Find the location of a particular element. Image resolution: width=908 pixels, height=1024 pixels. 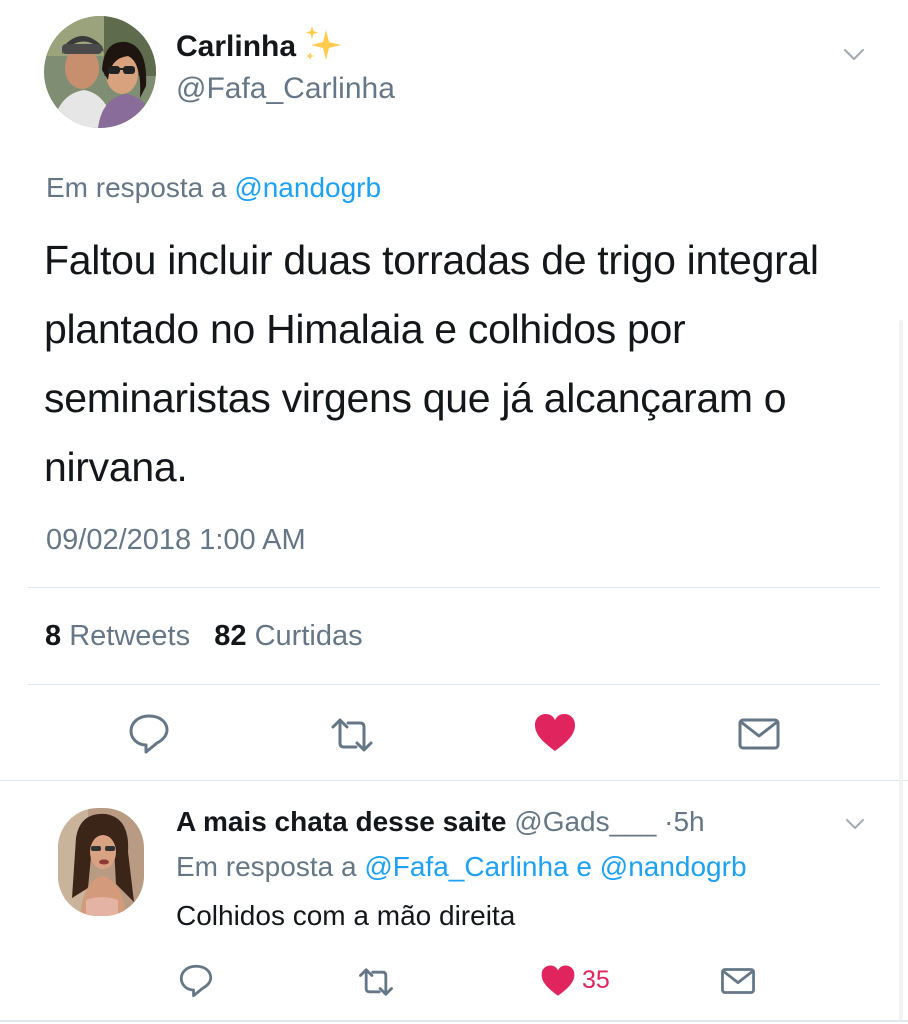

reply-author-name: A mais chata desse saite is located at coordinates (341, 821).